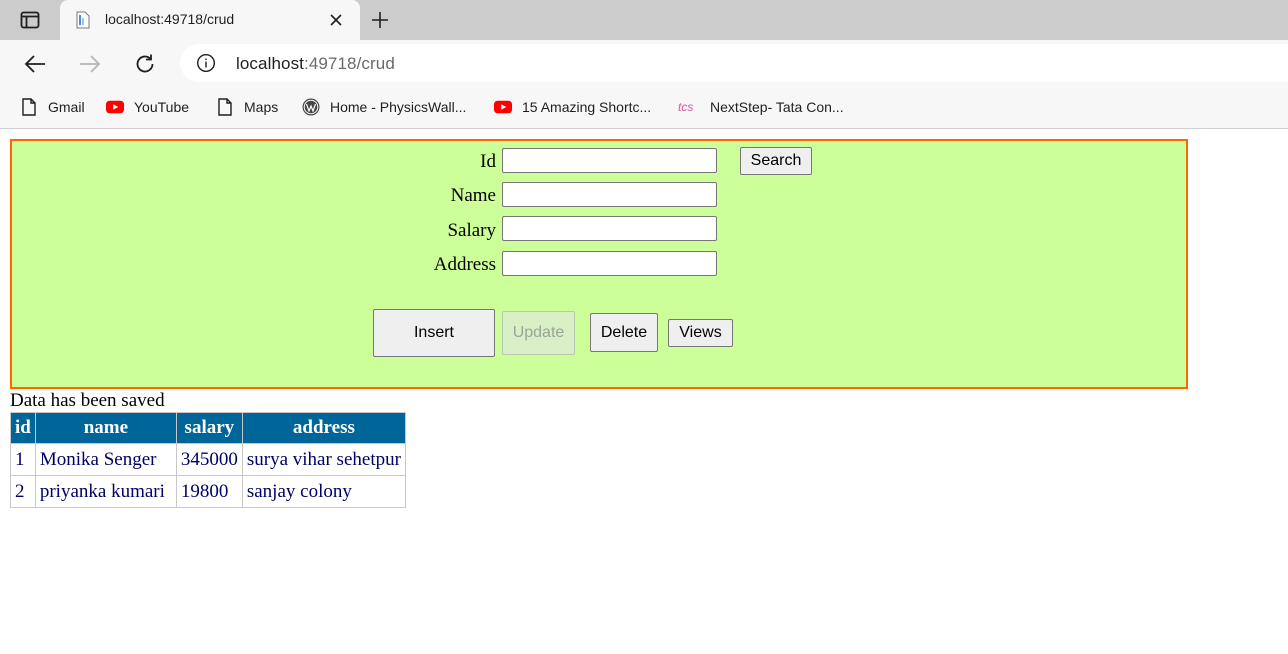  I want to click on tab-title: localhost:49718/crud, so click(170, 19).